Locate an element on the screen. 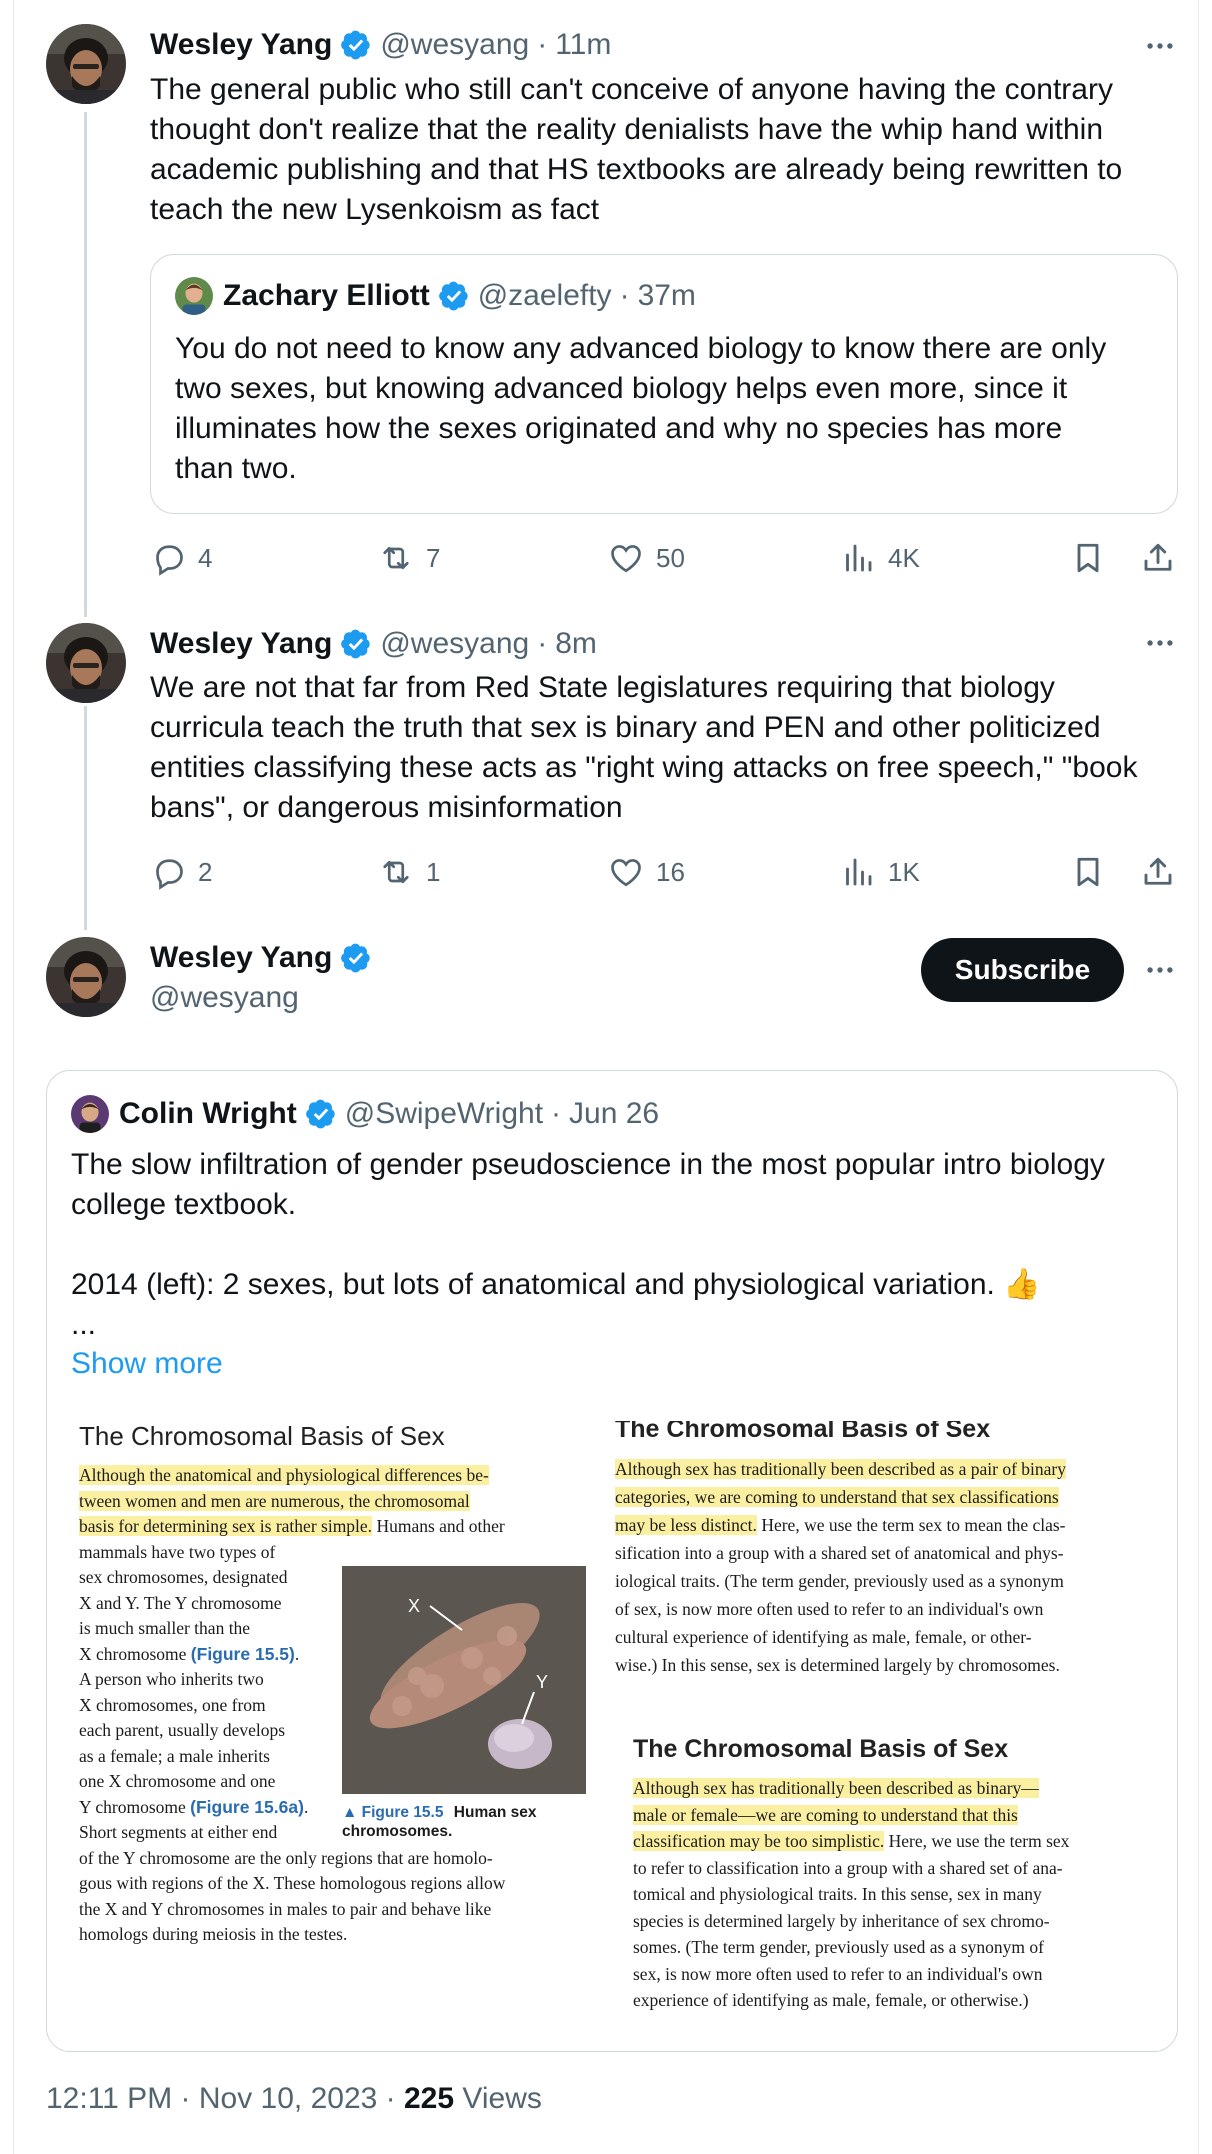  reply-button: 2 is located at coordinates (181, 872).